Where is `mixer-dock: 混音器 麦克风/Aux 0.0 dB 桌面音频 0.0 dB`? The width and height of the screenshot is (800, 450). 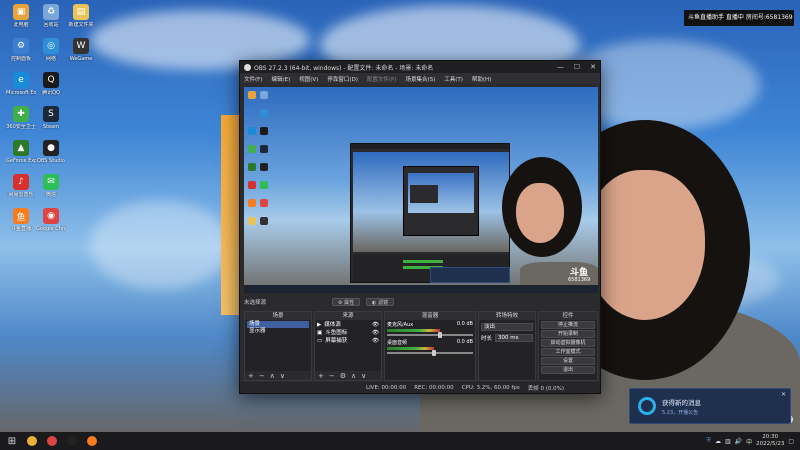 mixer-dock: 混音器 麦克风/Aux 0.0 dB 桌面音频 0.0 dB is located at coordinates (430, 346).